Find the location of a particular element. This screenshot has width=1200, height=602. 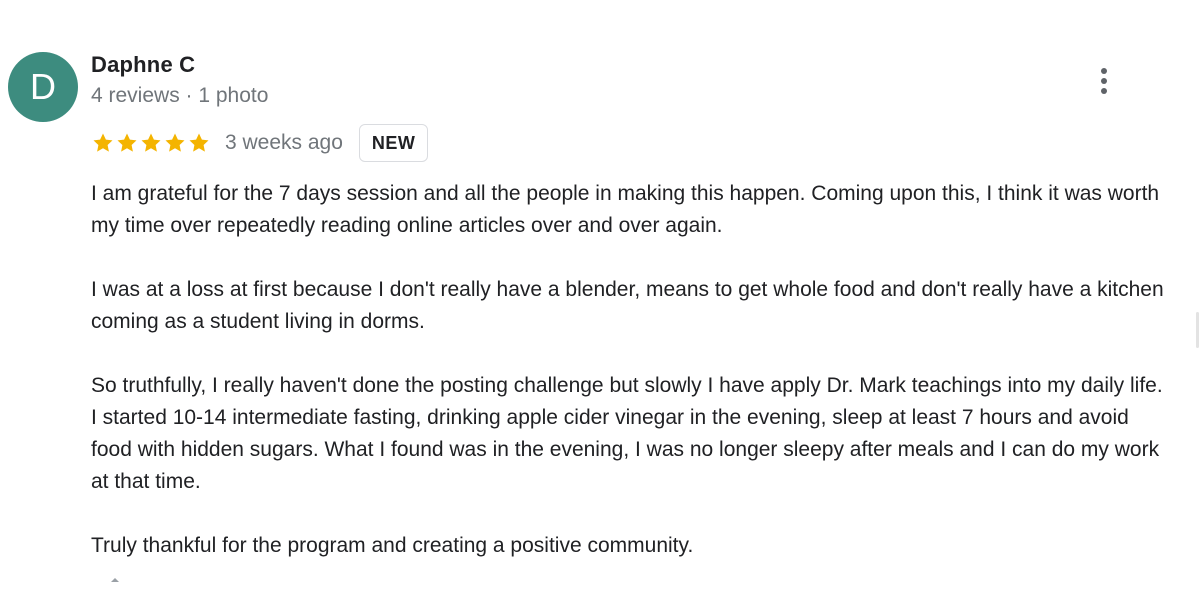

new-badge: NEW is located at coordinates (393, 143).